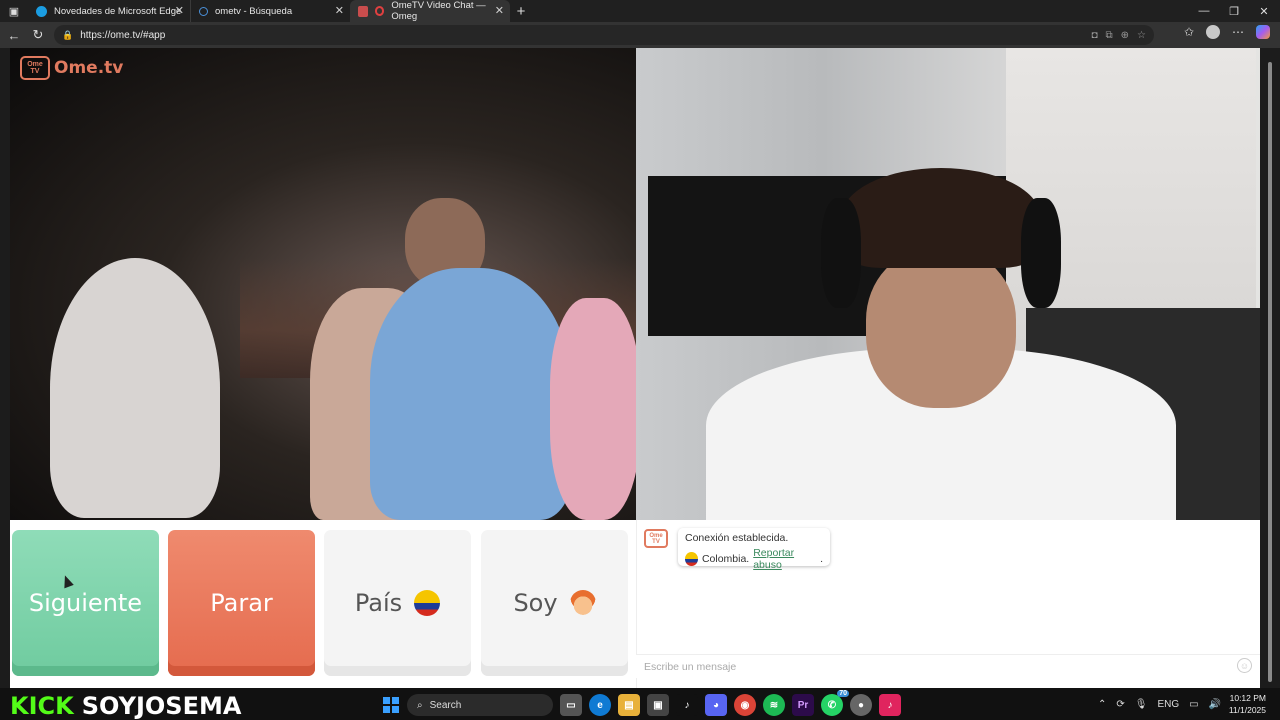 This screenshot has height=720, width=1280. What do you see at coordinates (774, 705) in the screenshot?
I see `spotify-icon: ≋` at bounding box center [774, 705].